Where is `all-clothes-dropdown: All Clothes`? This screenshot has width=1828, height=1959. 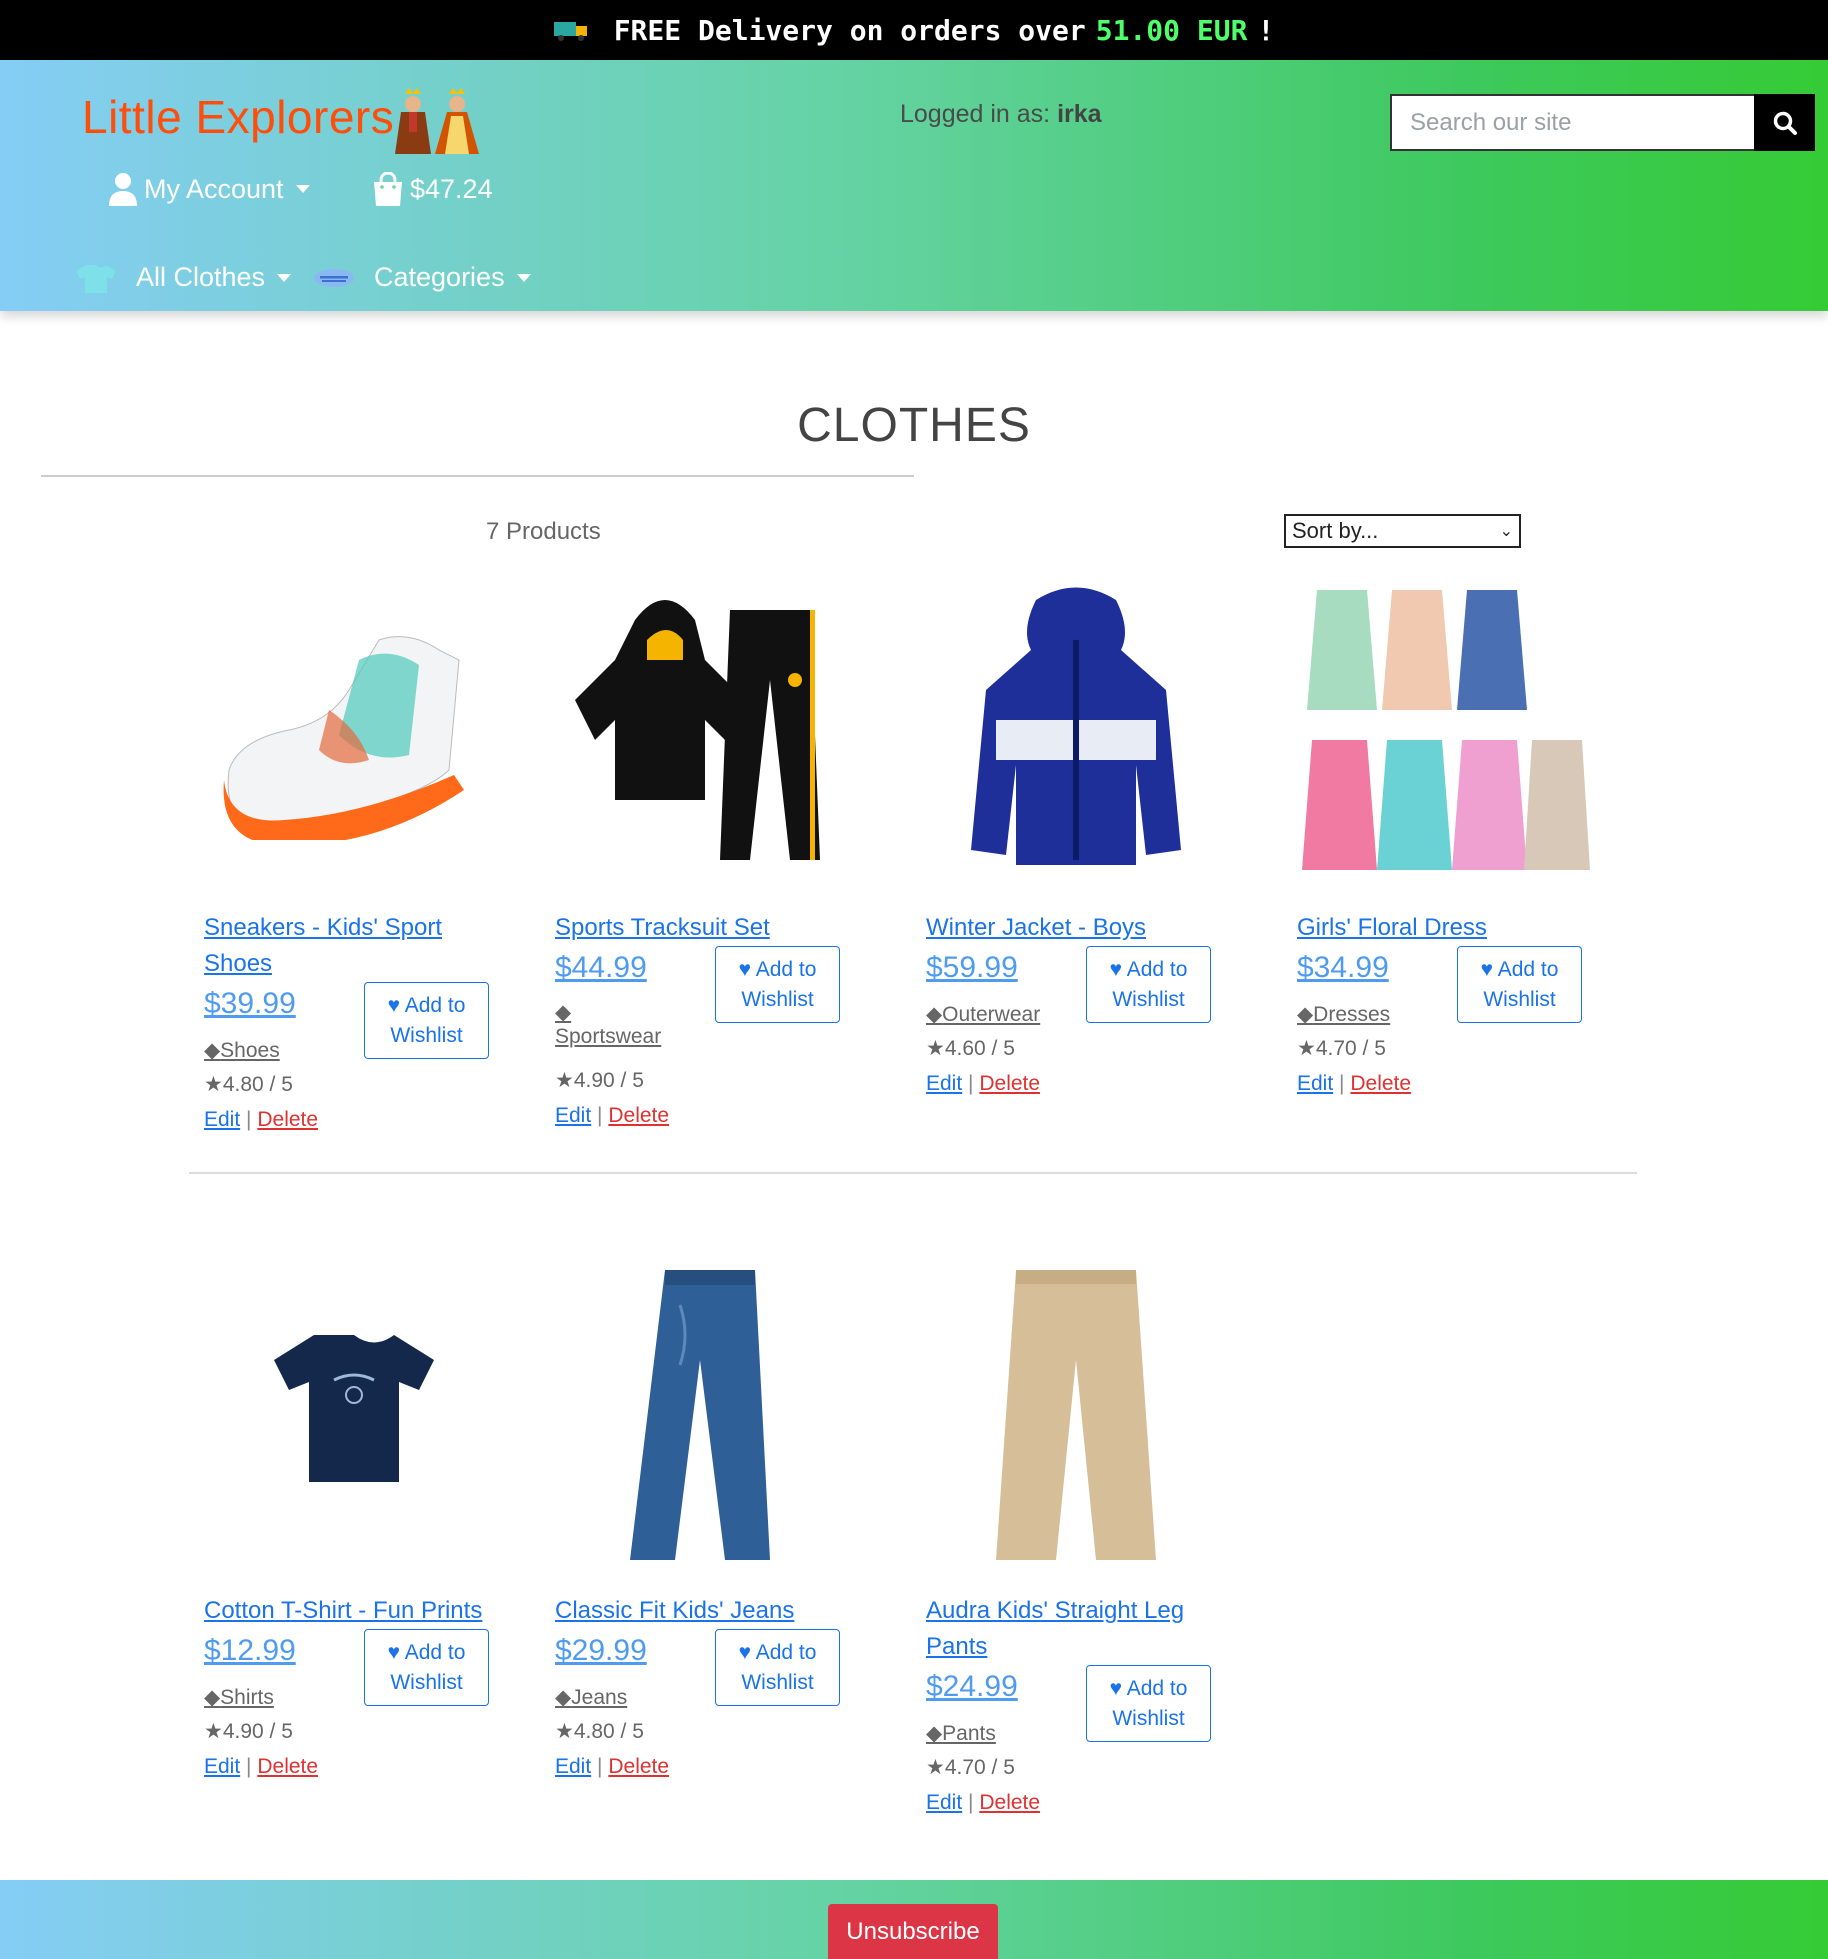
all-clothes-dropdown: All Clothes is located at coordinates (183, 277).